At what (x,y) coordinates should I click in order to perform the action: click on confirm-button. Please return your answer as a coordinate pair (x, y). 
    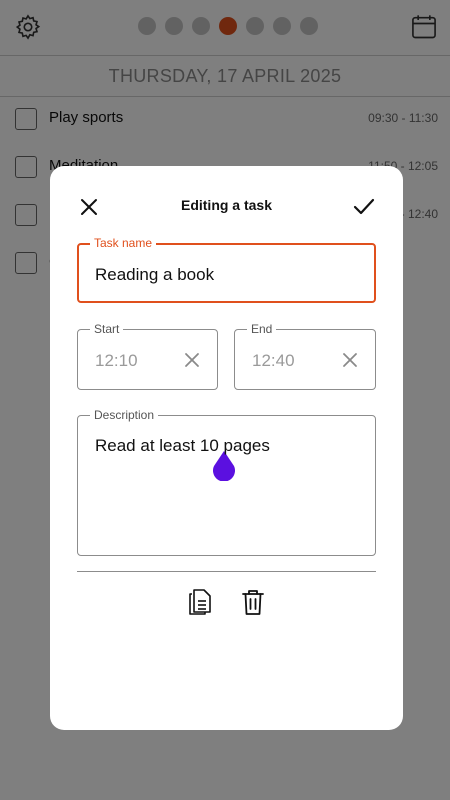
    Looking at the image, I should click on (364, 207).